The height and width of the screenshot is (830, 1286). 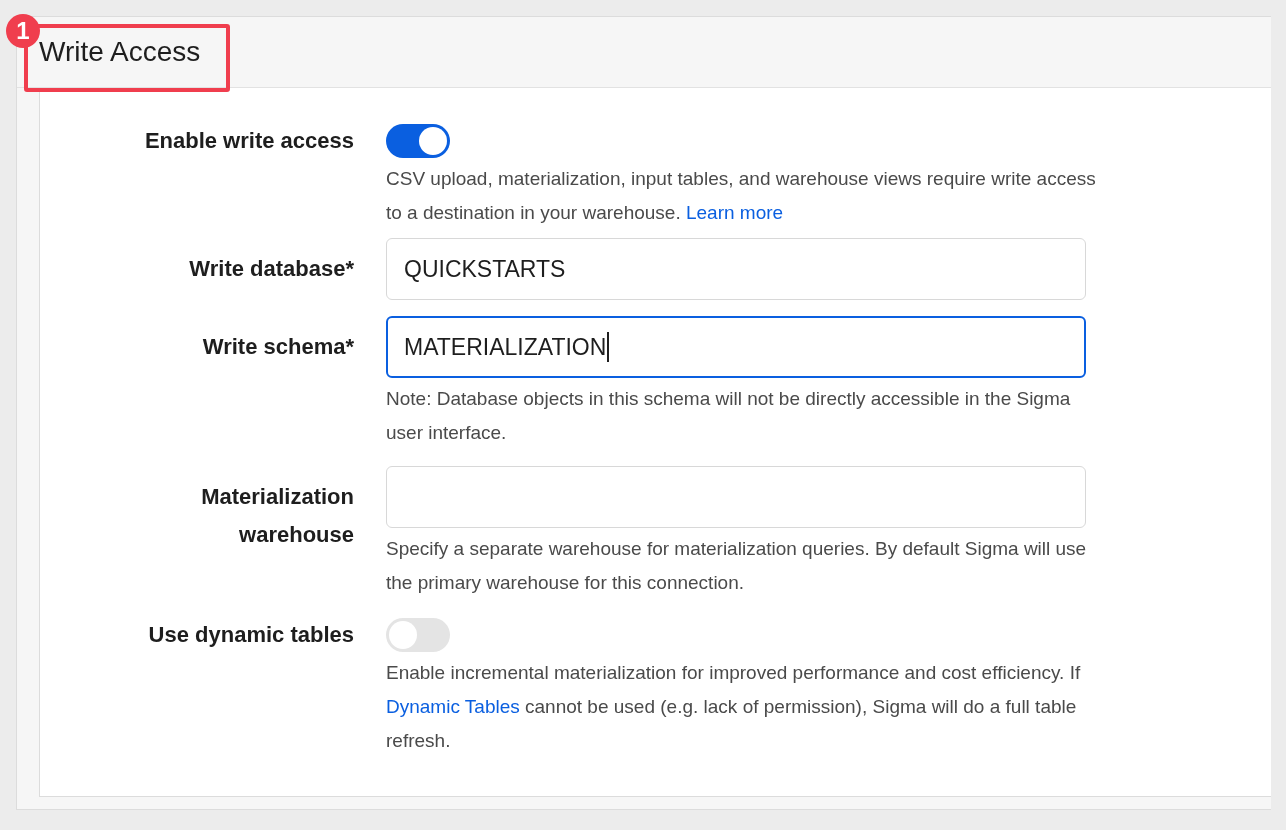 What do you see at coordinates (736, 269) in the screenshot?
I see `input-field: QUICKSTARTS` at bounding box center [736, 269].